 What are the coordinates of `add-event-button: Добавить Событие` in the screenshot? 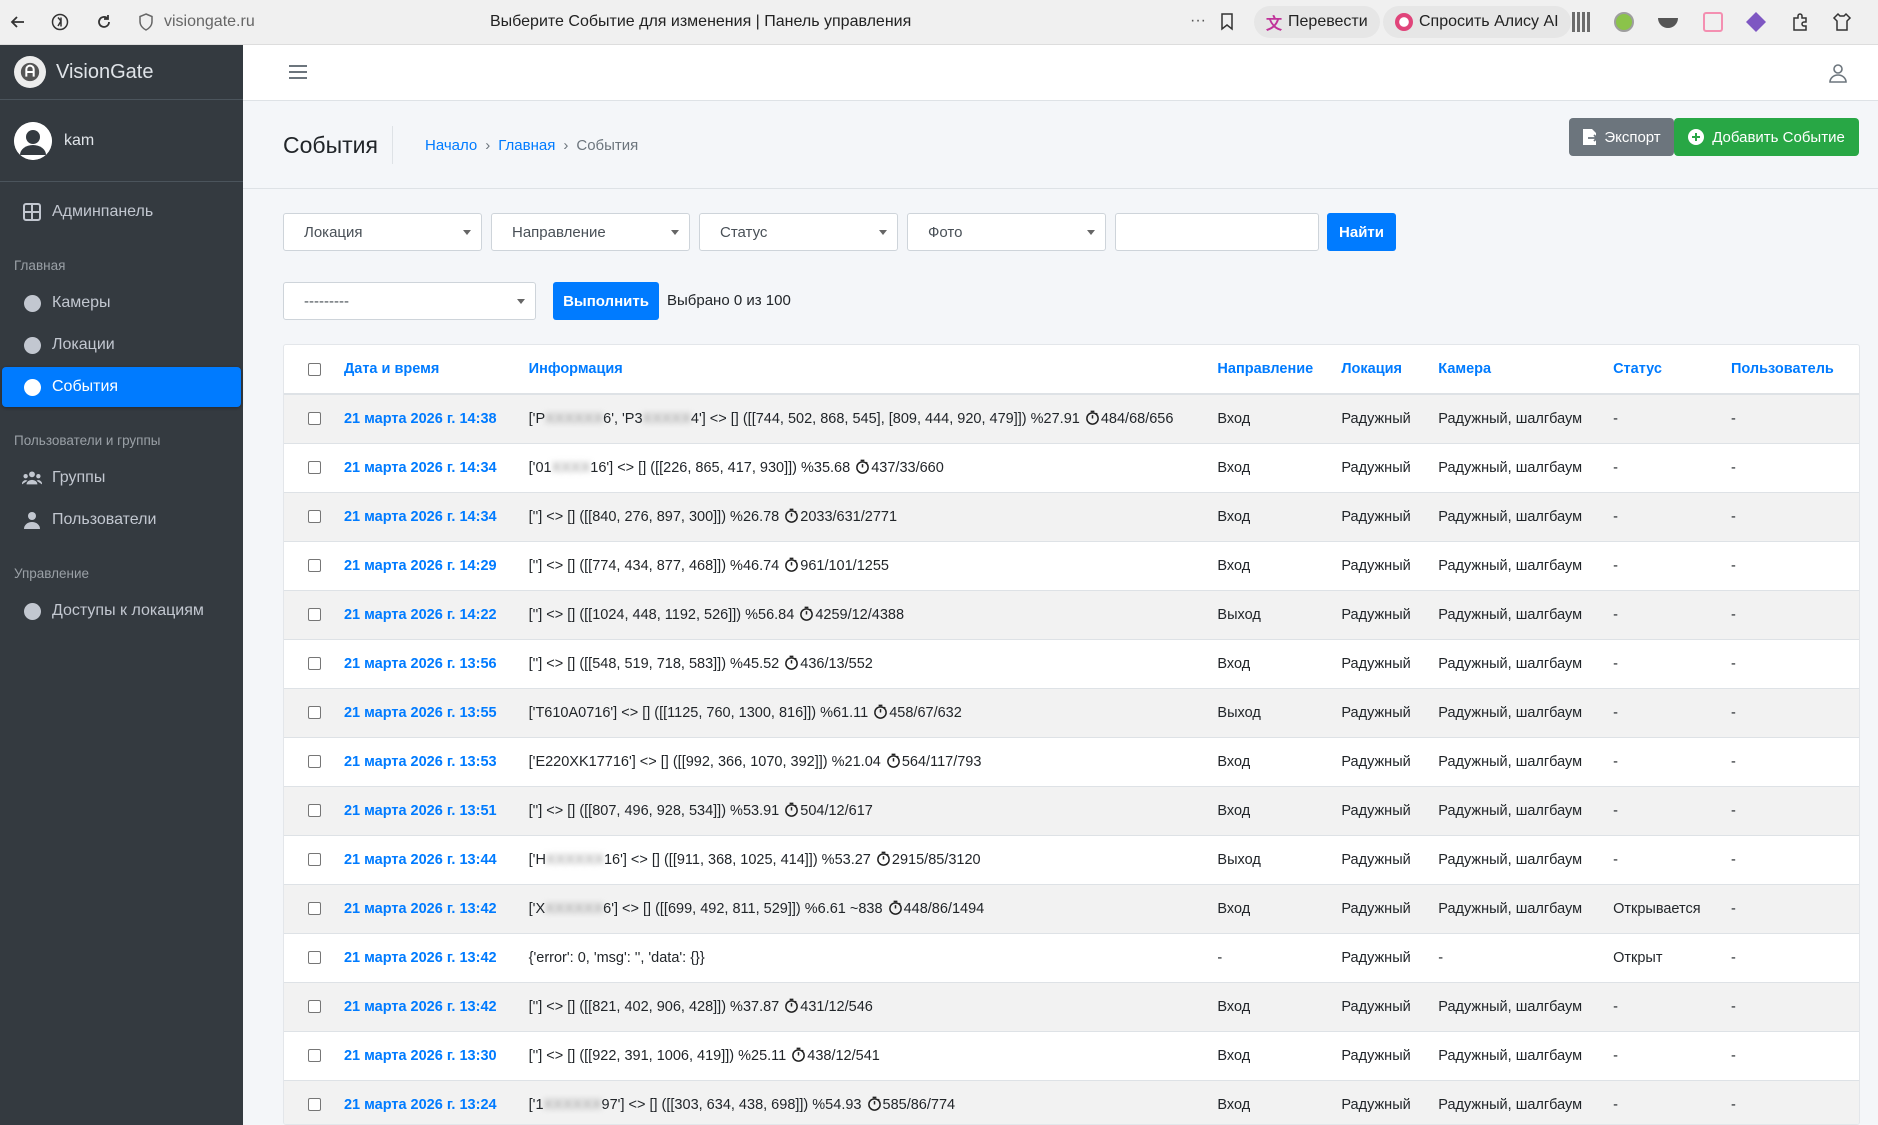 It's located at (1766, 137).